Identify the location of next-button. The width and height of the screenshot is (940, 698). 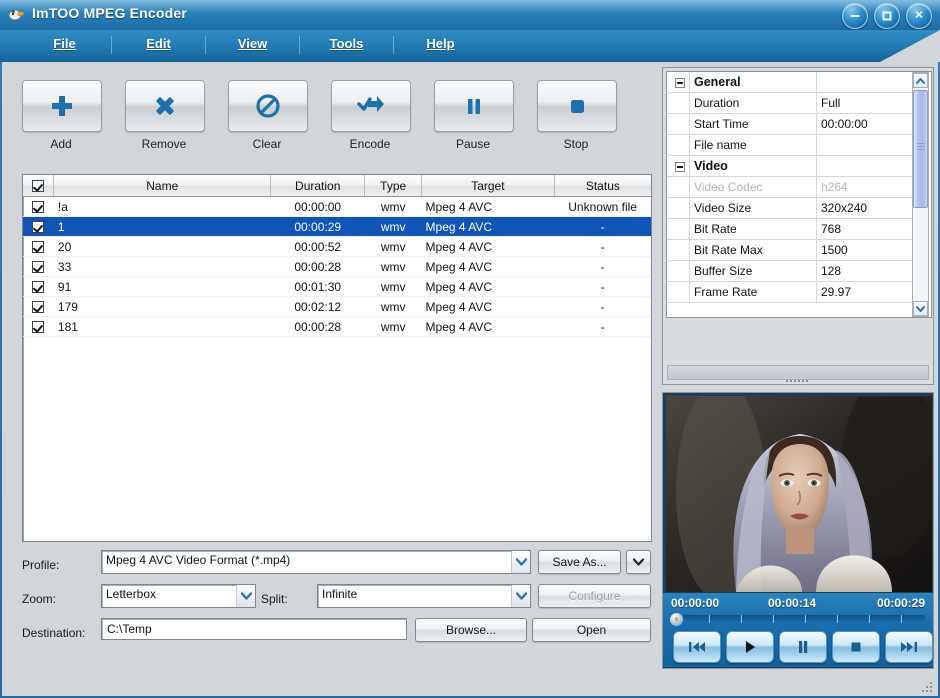
(909, 647).